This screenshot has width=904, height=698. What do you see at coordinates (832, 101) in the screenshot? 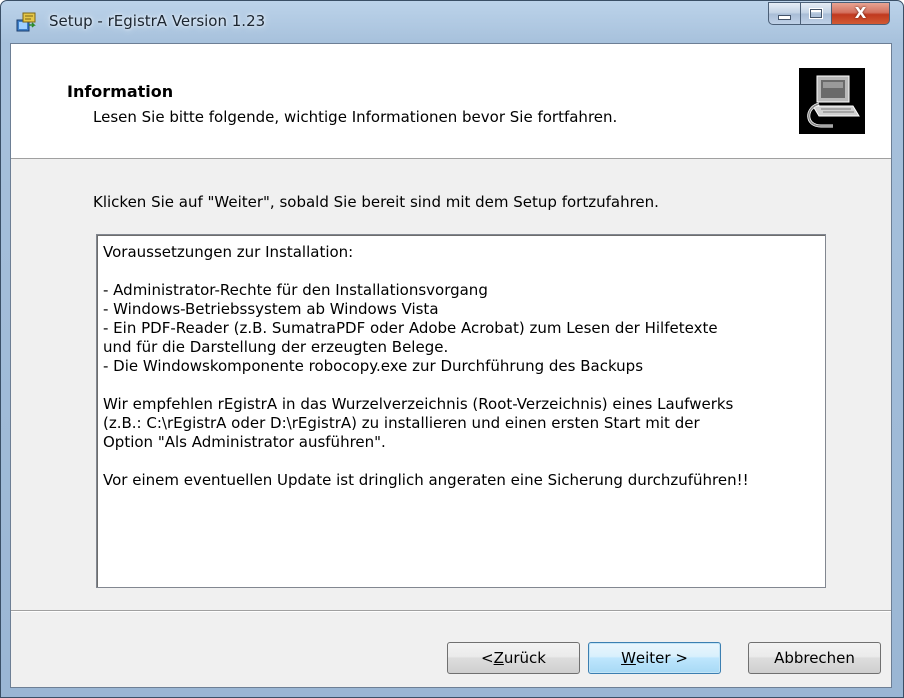
I see `computer-install-icon` at bounding box center [832, 101].